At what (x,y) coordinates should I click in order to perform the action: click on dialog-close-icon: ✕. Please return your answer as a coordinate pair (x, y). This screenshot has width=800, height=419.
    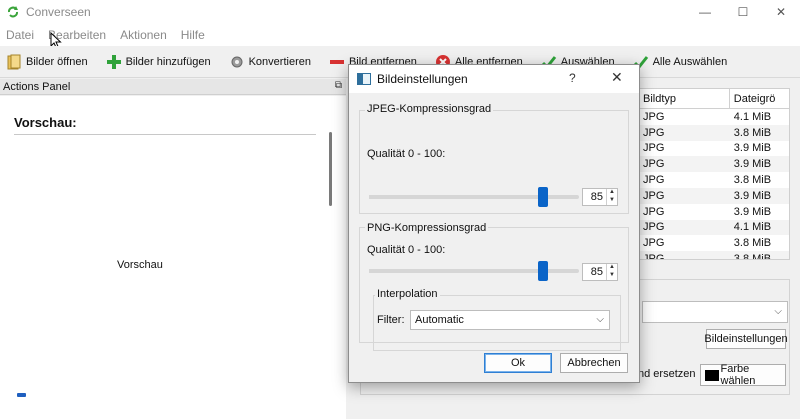
    Looking at the image, I should click on (617, 77).